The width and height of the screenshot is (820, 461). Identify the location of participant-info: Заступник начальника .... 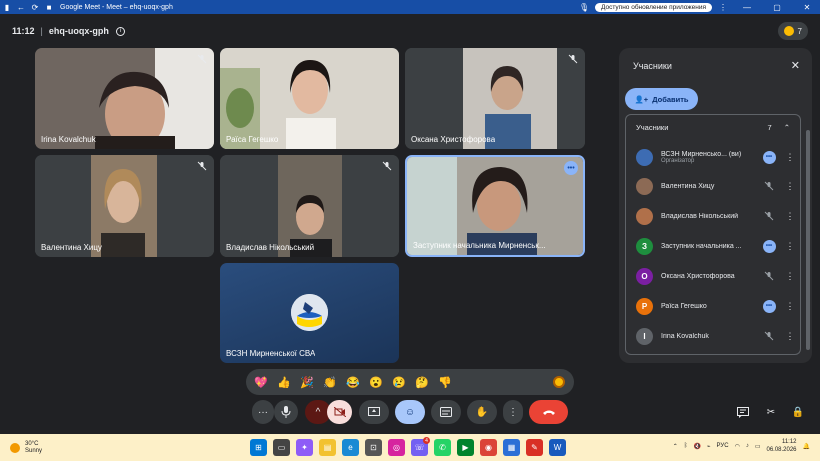
(707, 246).